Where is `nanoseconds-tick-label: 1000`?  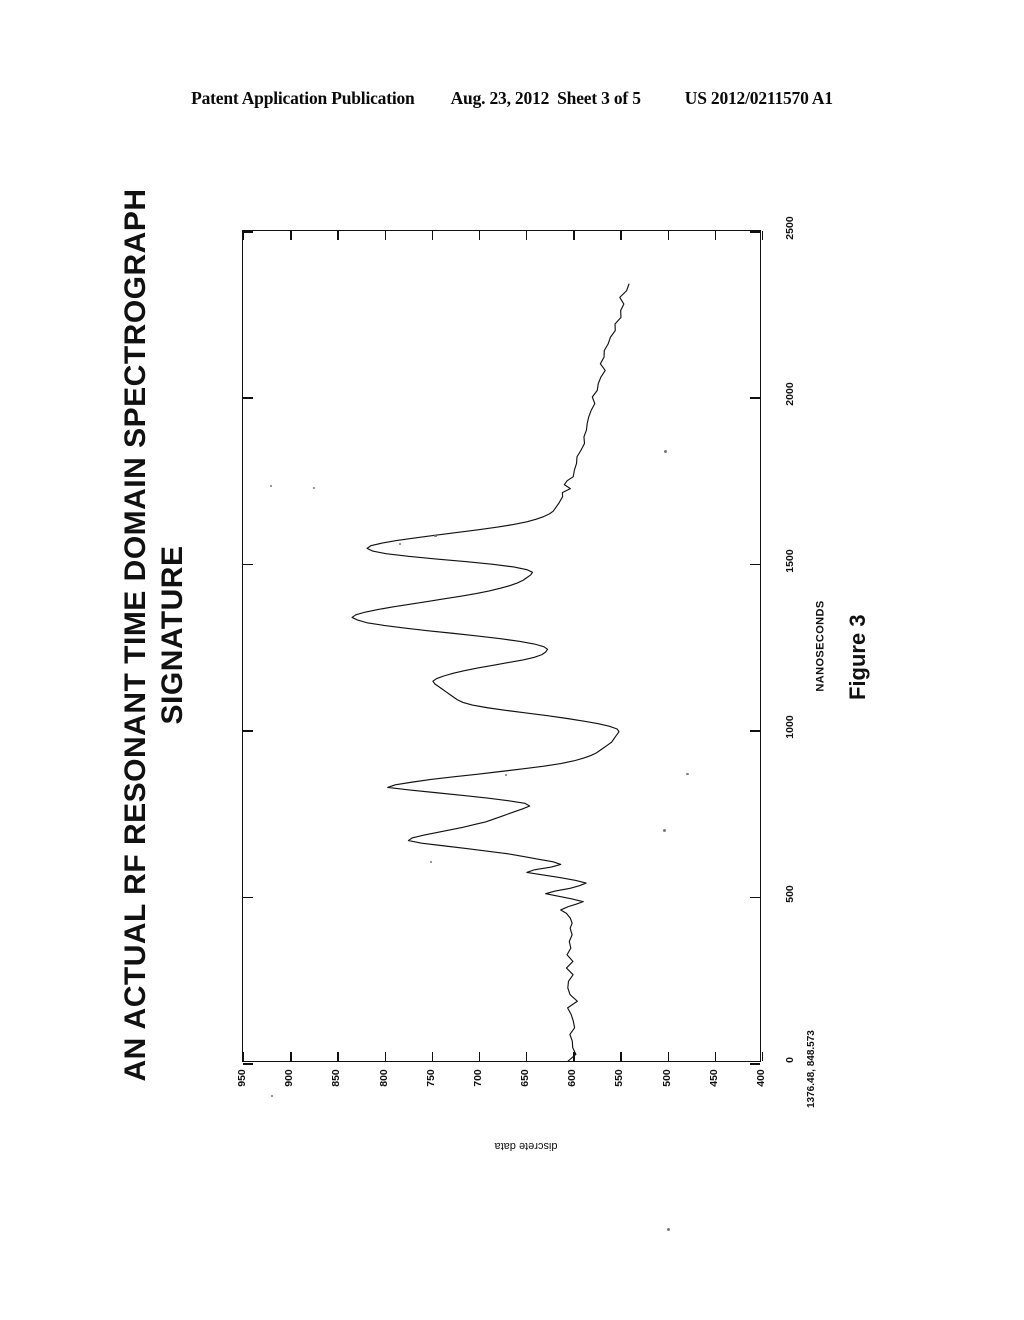
nanoseconds-tick-label: 1000 is located at coordinates (790, 727).